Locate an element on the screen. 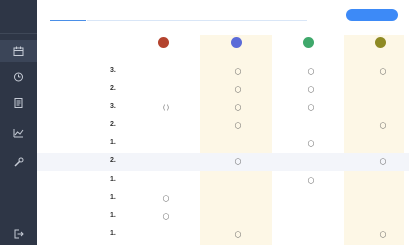 This screenshot has height=245, width=409. sidebar-item-schedule is located at coordinates (18, 51).